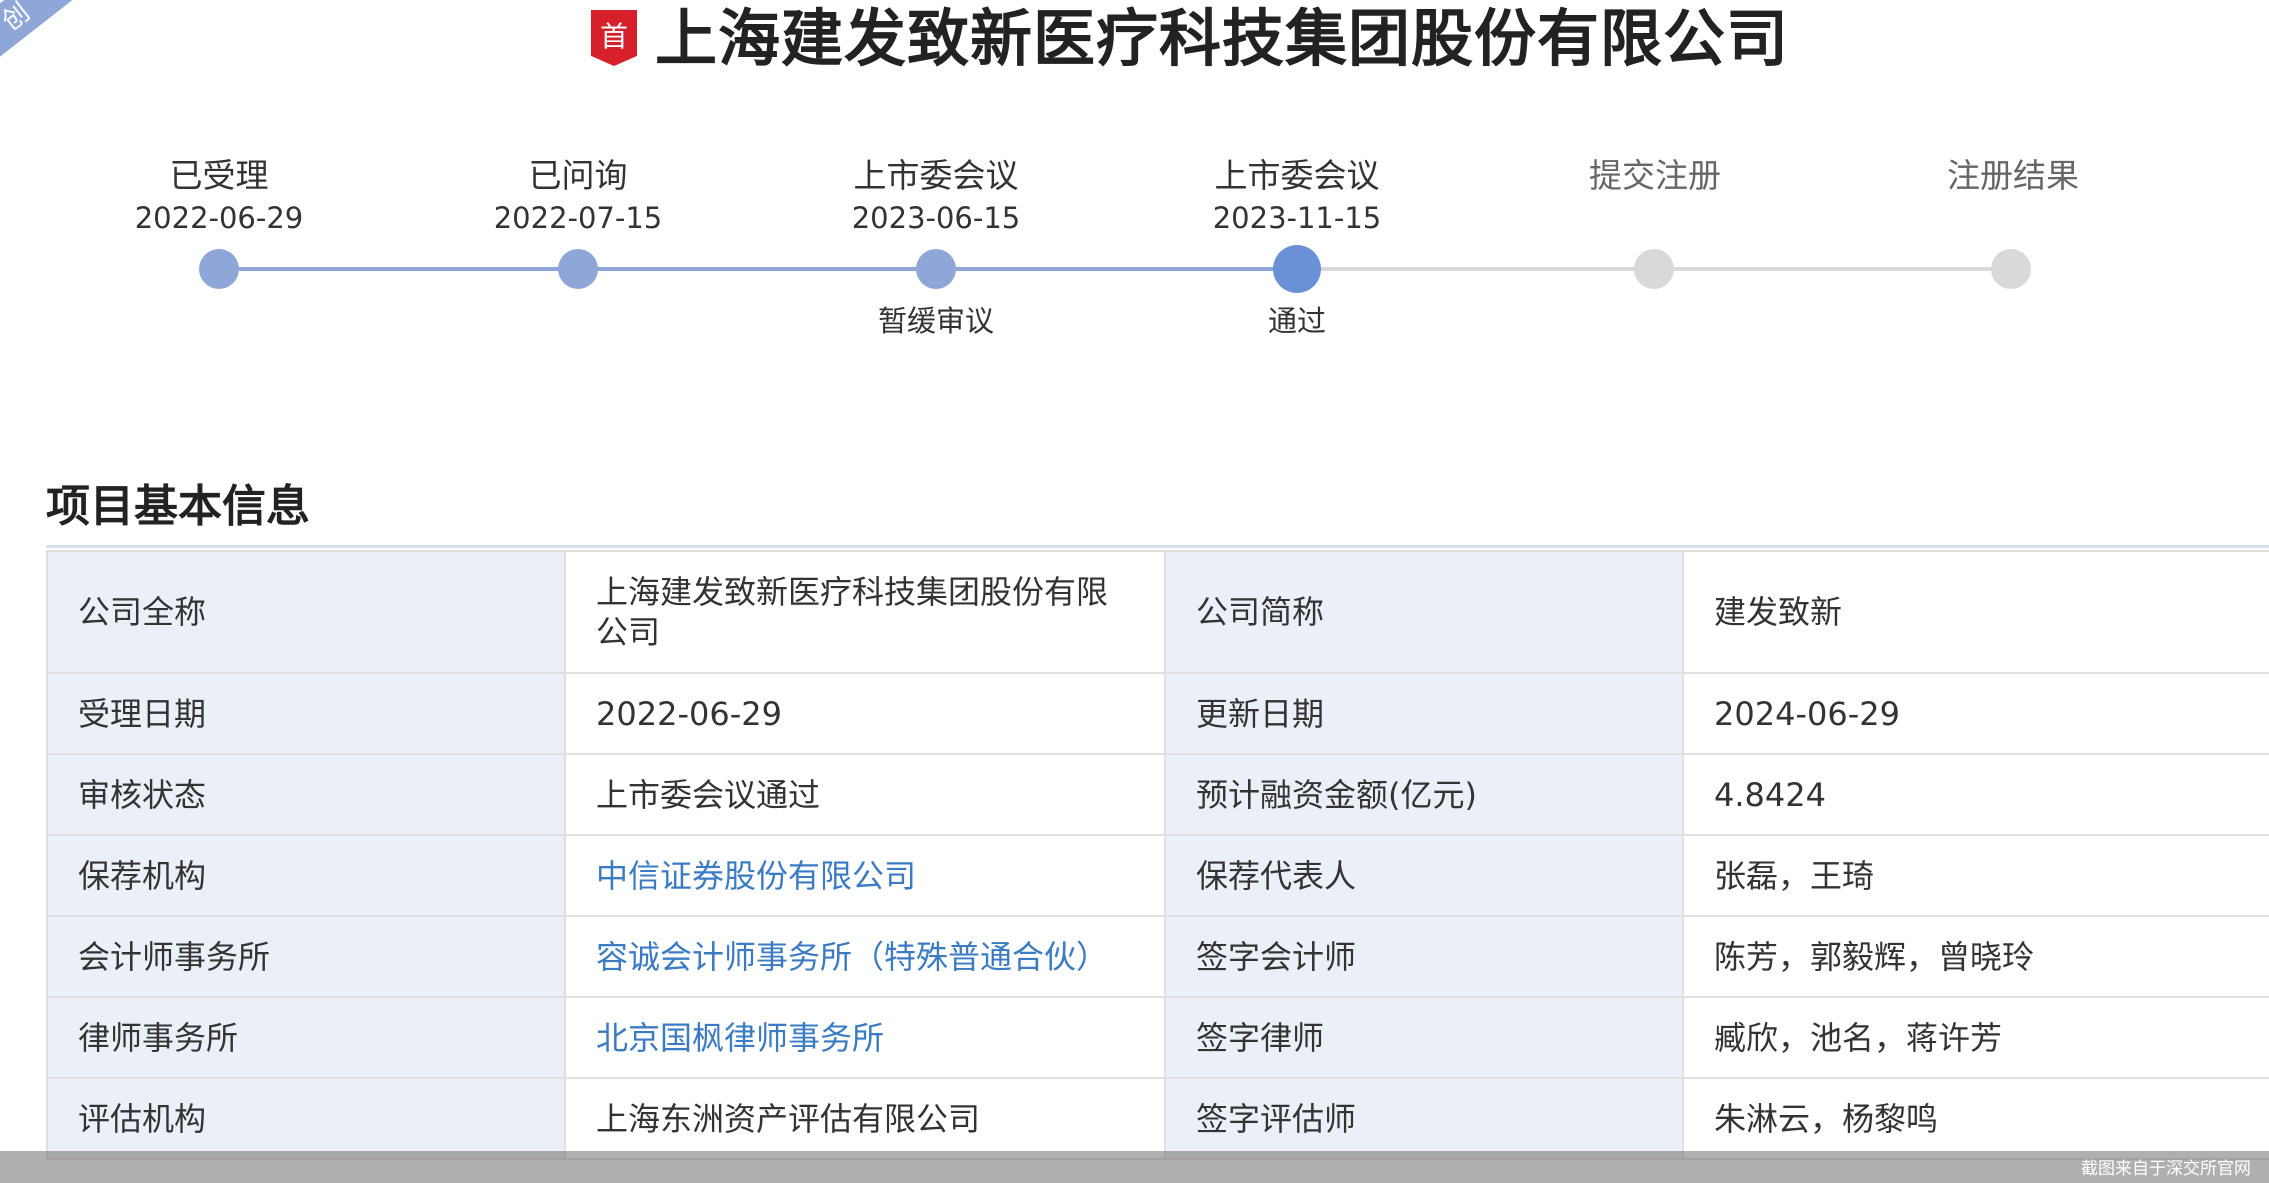 The height and width of the screenshot is (1183, 2269). I want to click on step-date: 2022-07-15, so click(578, 218).